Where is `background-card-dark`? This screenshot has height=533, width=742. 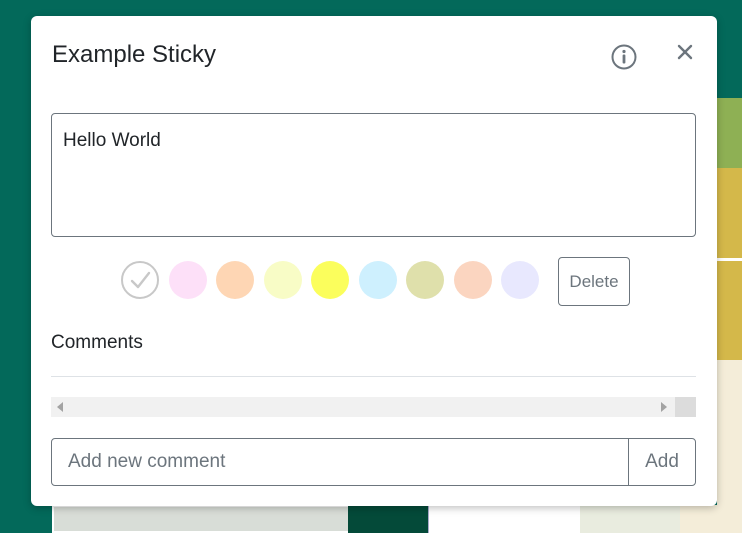 background-card-dark is located at coordinates (388, 519).